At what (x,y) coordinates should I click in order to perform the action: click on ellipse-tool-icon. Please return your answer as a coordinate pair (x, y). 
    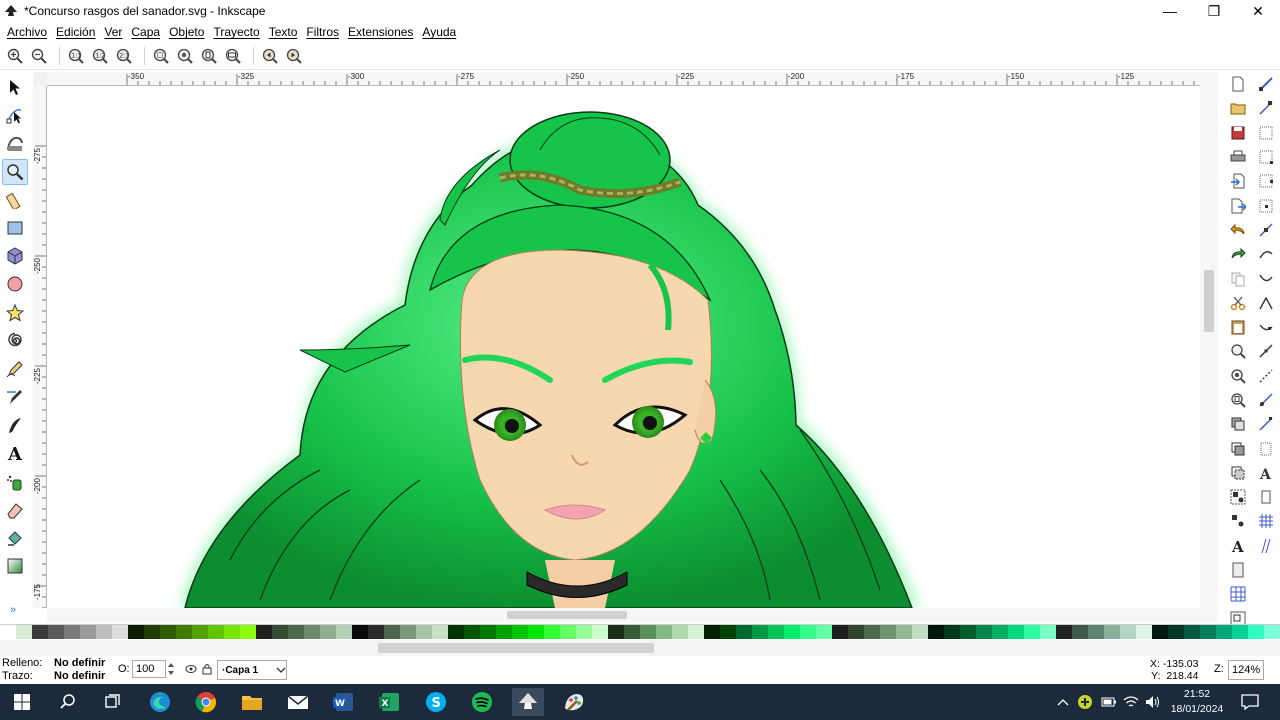
    Looking at the image, I should click on (15, 284).